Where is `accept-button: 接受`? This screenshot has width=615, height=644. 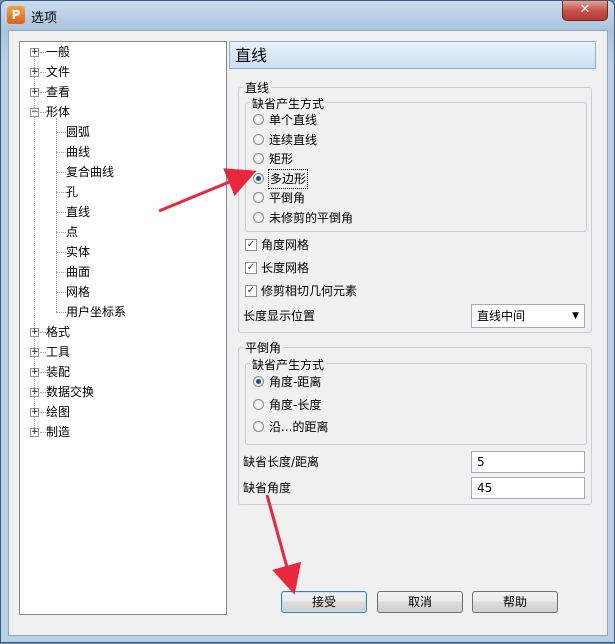 accept-button: 接受 is located at coordinates (324, 602).